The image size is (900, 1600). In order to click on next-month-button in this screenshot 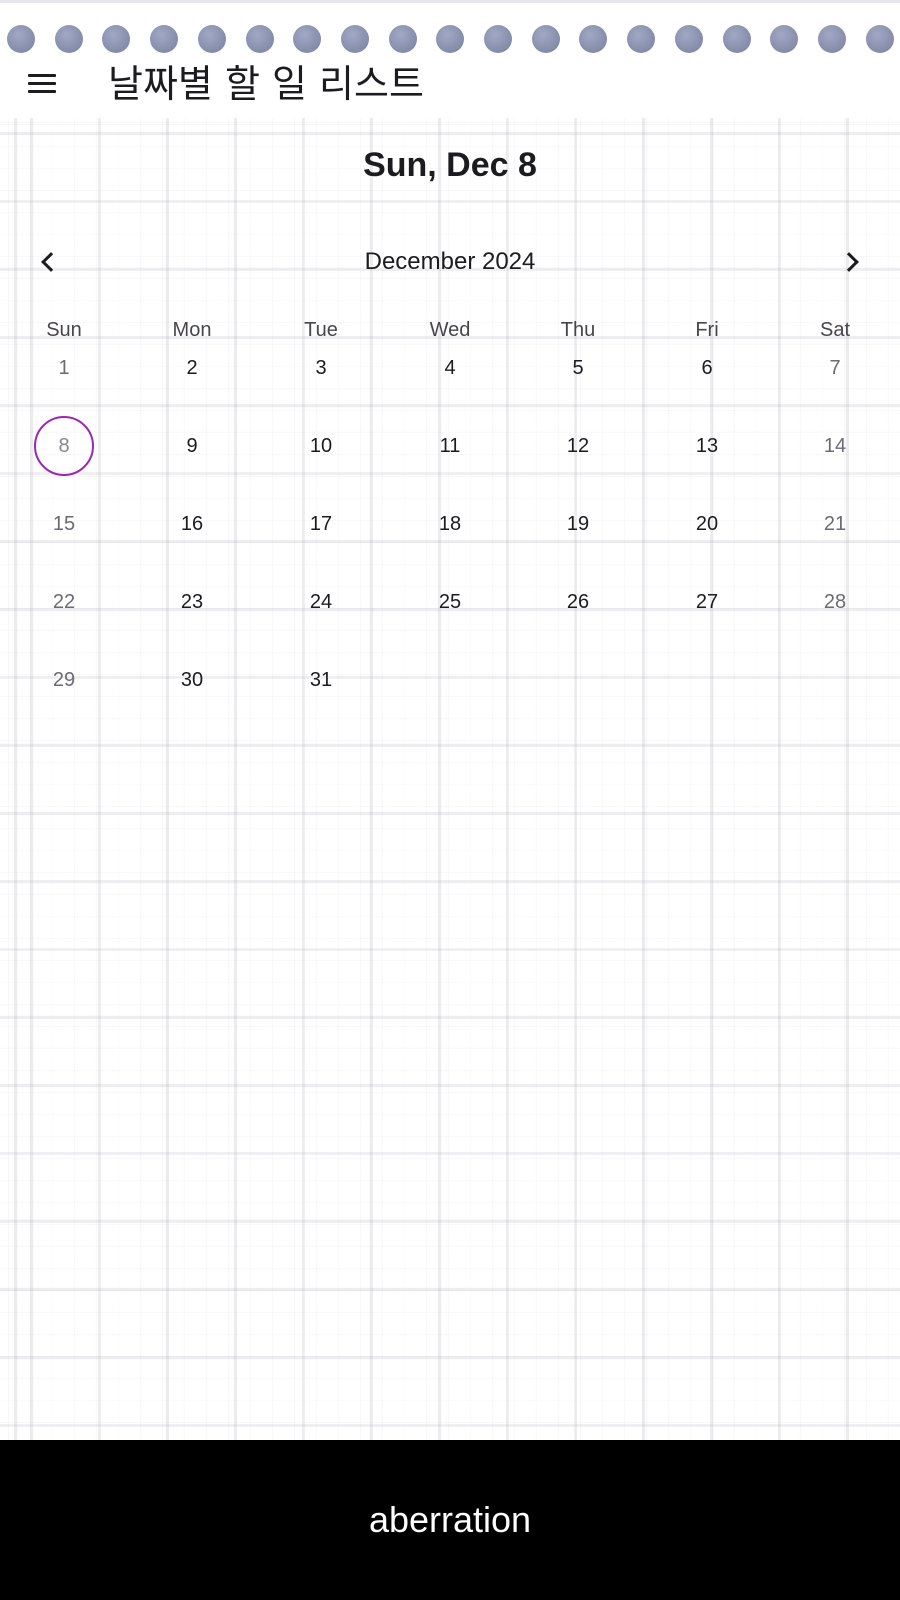, I will do `click(852, 262)`.